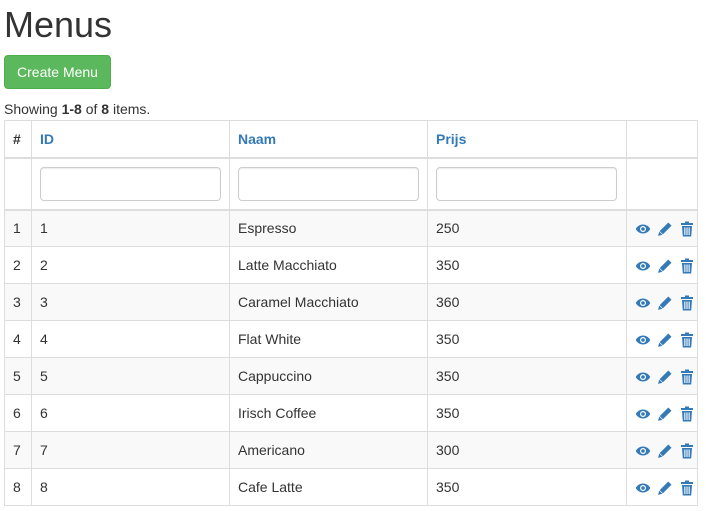 The image size is (706, 511). I want to click on column-header-prijs: Prijs, so click(527, 139).